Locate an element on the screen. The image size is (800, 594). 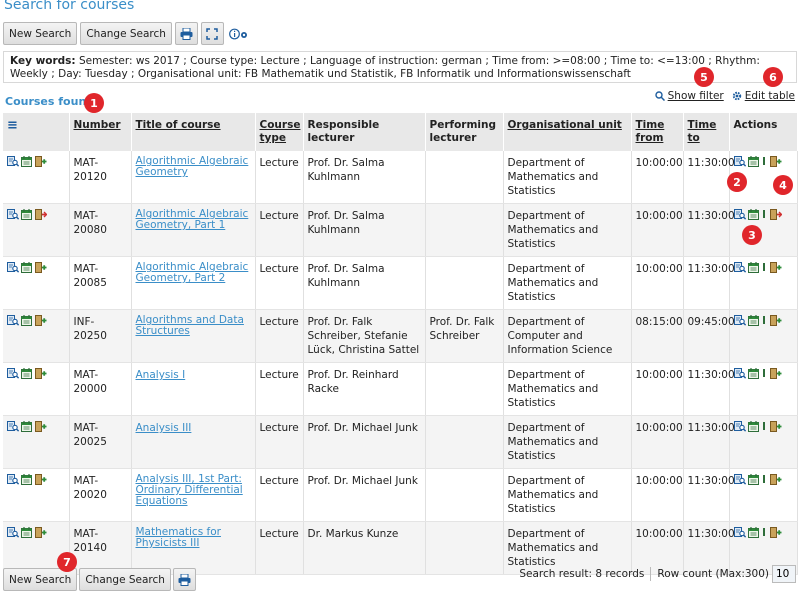
course-title-link: Algorithms and Data Structures is located at coordinates (193, 326).